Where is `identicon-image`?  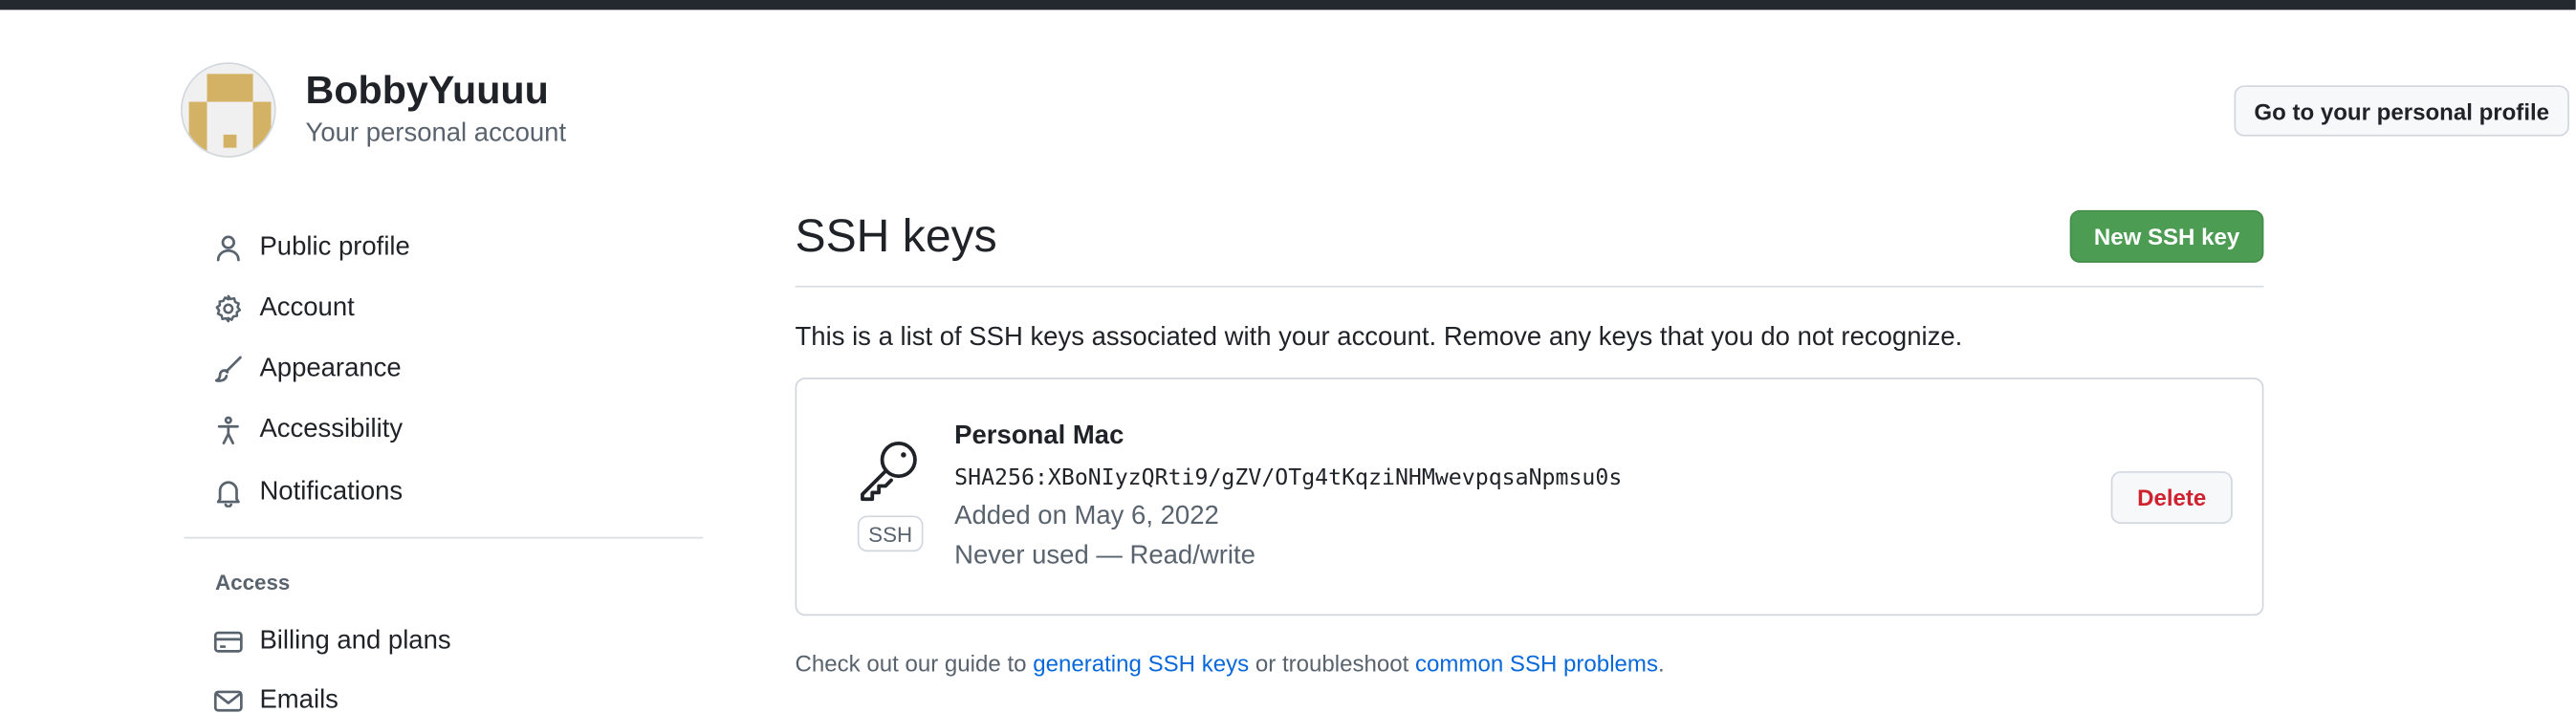
identicon-image is located at coordinates (228, 110).